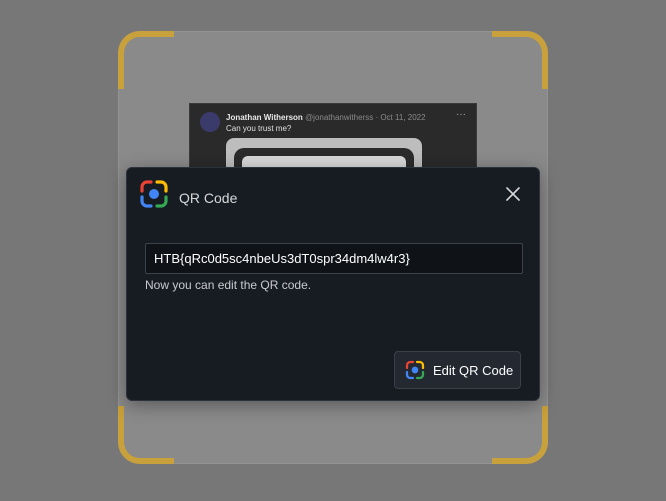  I want to click on avatar, so click(210, 122).